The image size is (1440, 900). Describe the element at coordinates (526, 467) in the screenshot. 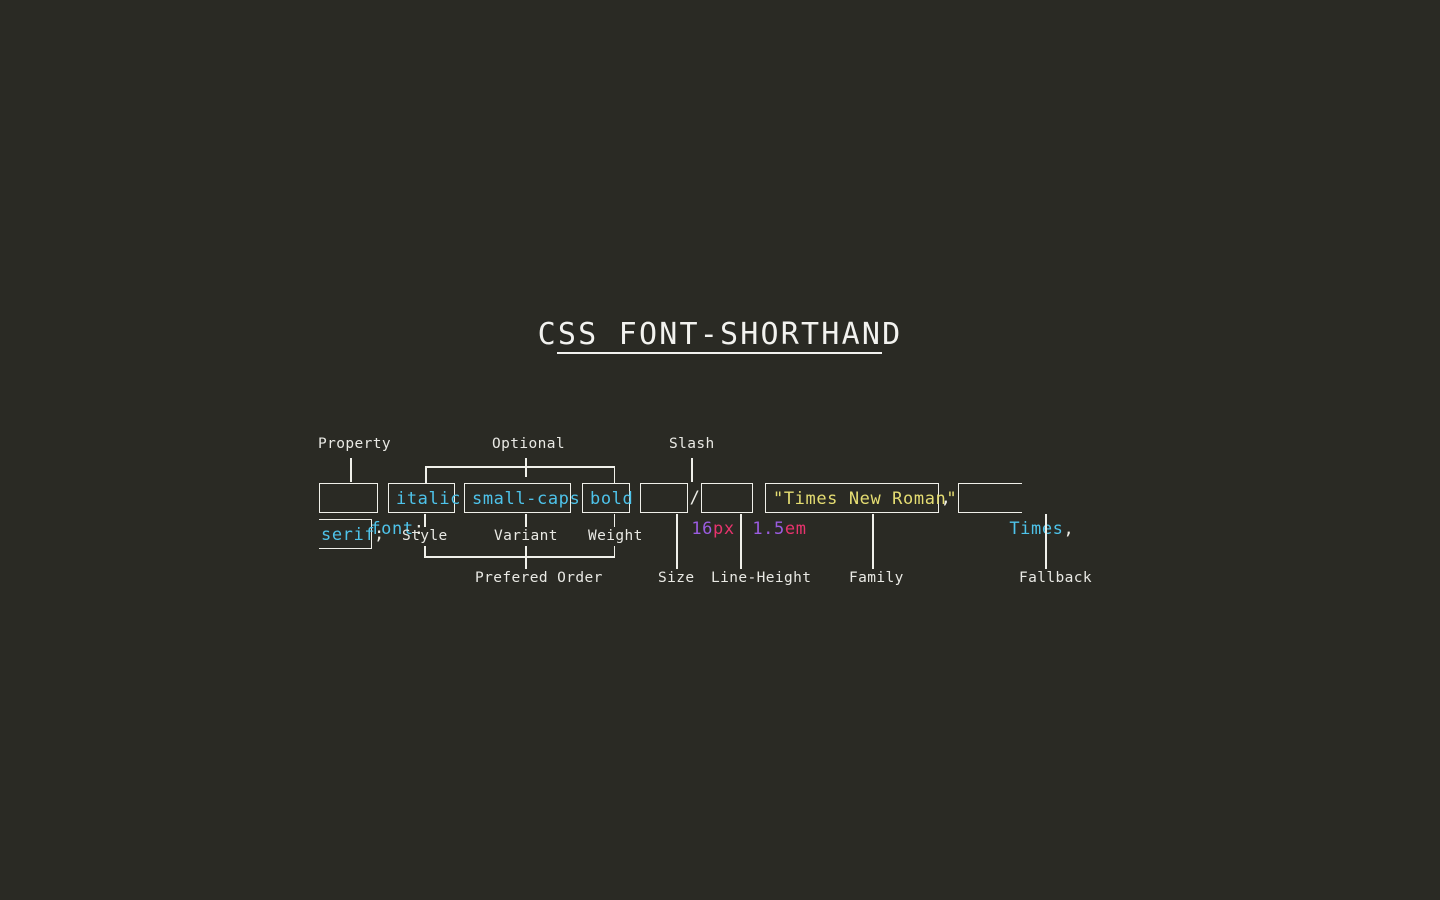

I see `leader-line-optional-stem` at that location.